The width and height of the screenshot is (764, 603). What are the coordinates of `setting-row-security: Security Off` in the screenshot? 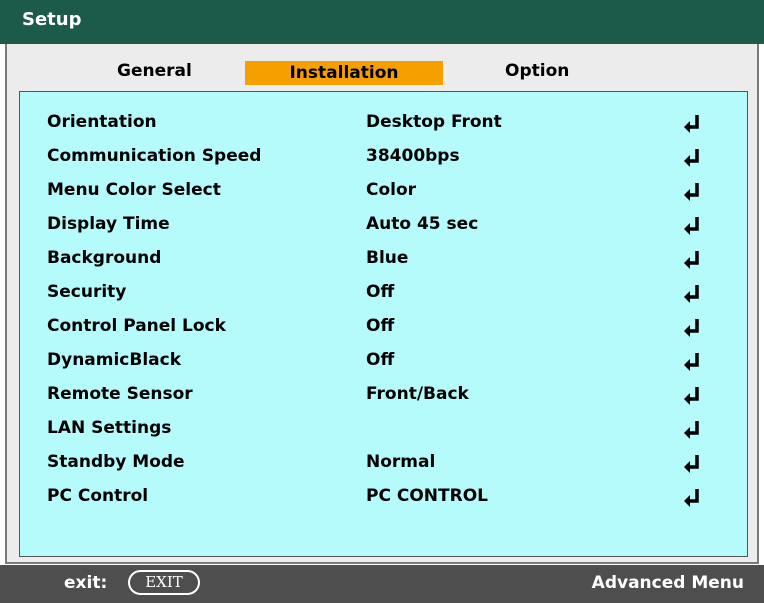 It's located at (383, 293).